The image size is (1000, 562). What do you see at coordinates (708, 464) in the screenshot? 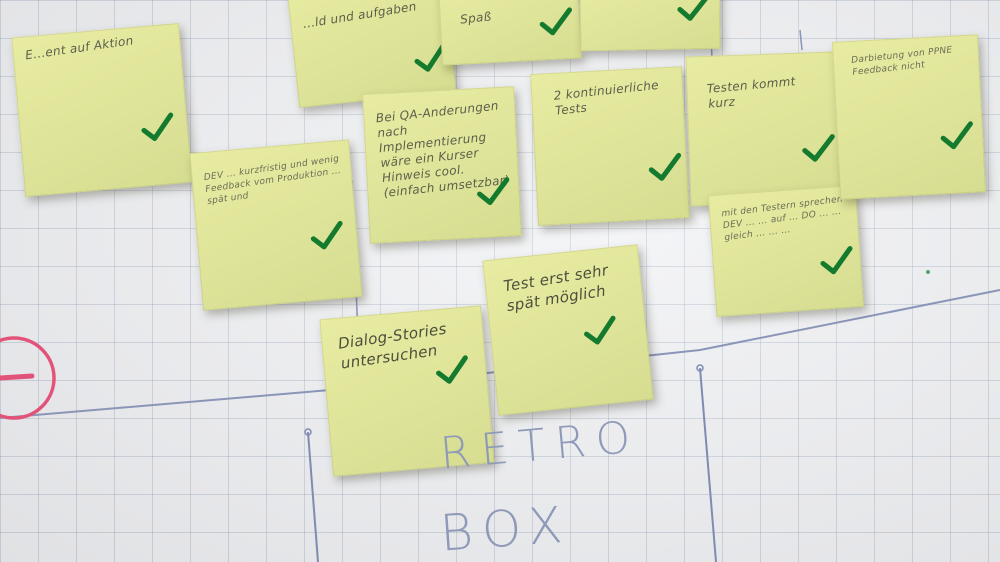
I see `vertical-line-right` at bounding box center [708, 464].